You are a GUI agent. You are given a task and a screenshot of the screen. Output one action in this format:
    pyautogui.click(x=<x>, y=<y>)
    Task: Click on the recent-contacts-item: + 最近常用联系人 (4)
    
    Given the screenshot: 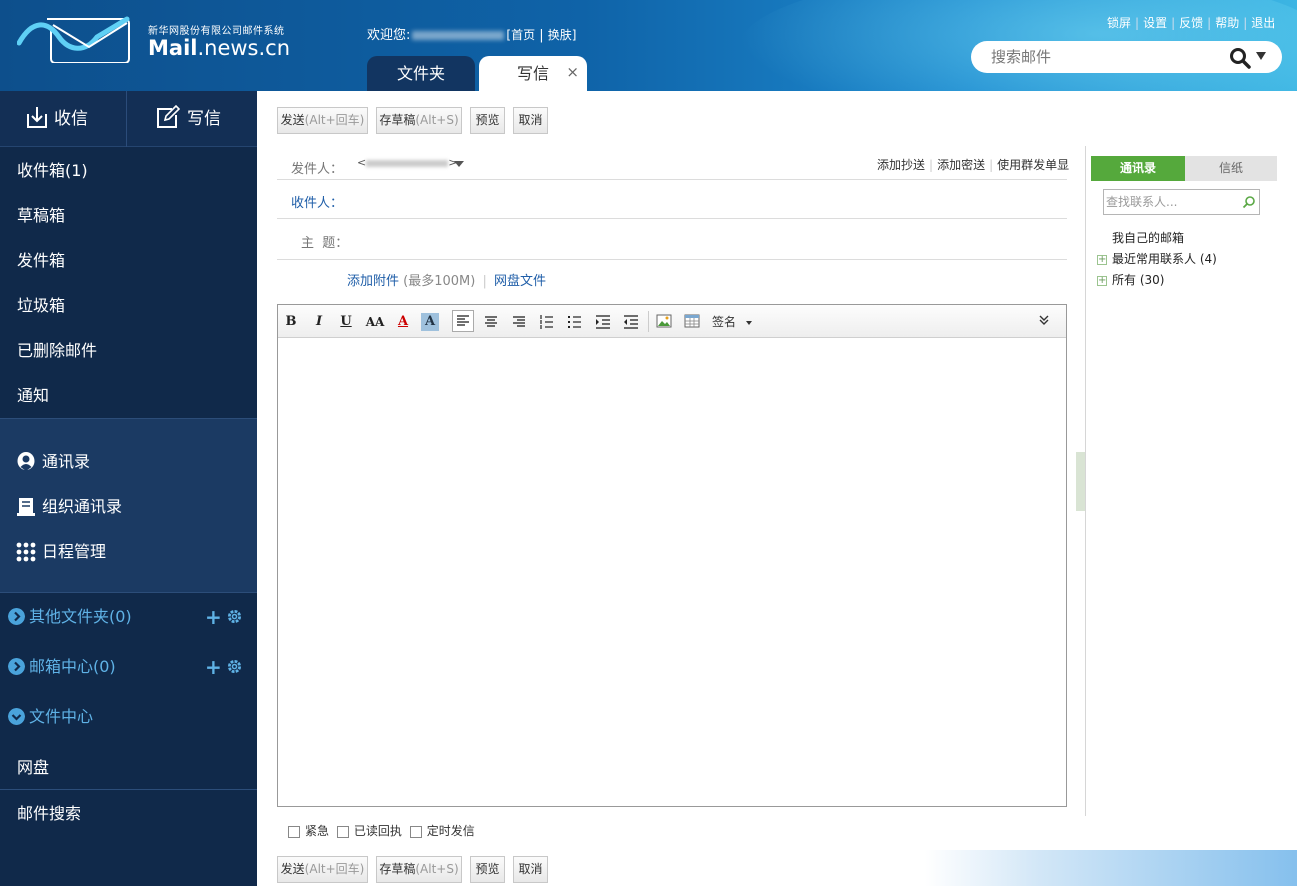 What is the action you would take?
    pyautogui.click(x=1157, y=258)
    